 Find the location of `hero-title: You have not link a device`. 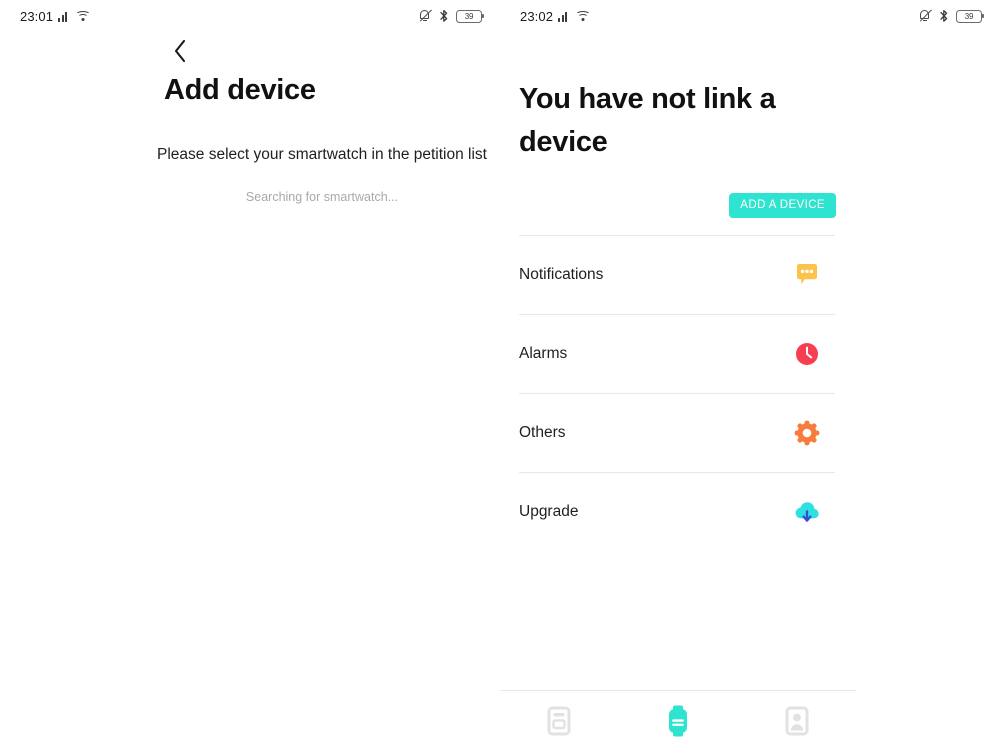

hero-title: You have not link a device is located at coordinates (647, 120).